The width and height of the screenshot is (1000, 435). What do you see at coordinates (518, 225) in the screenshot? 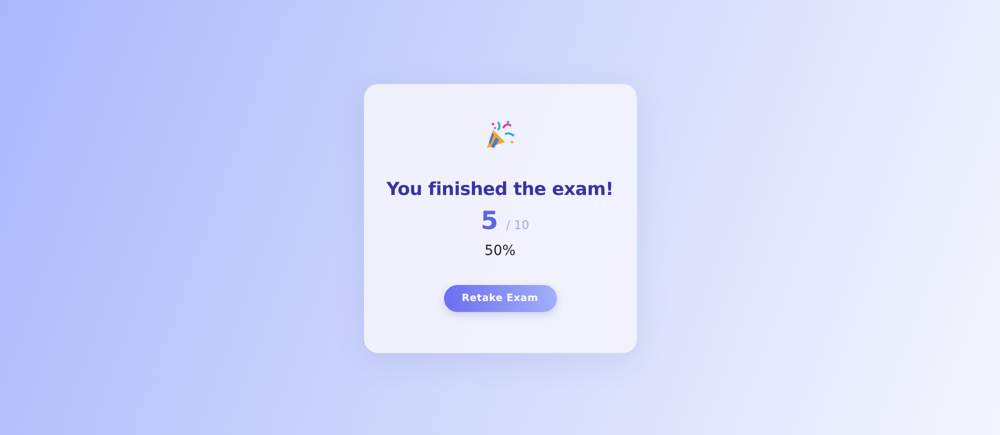
I see `score-total: / 10` at bounding box center [518, 225].